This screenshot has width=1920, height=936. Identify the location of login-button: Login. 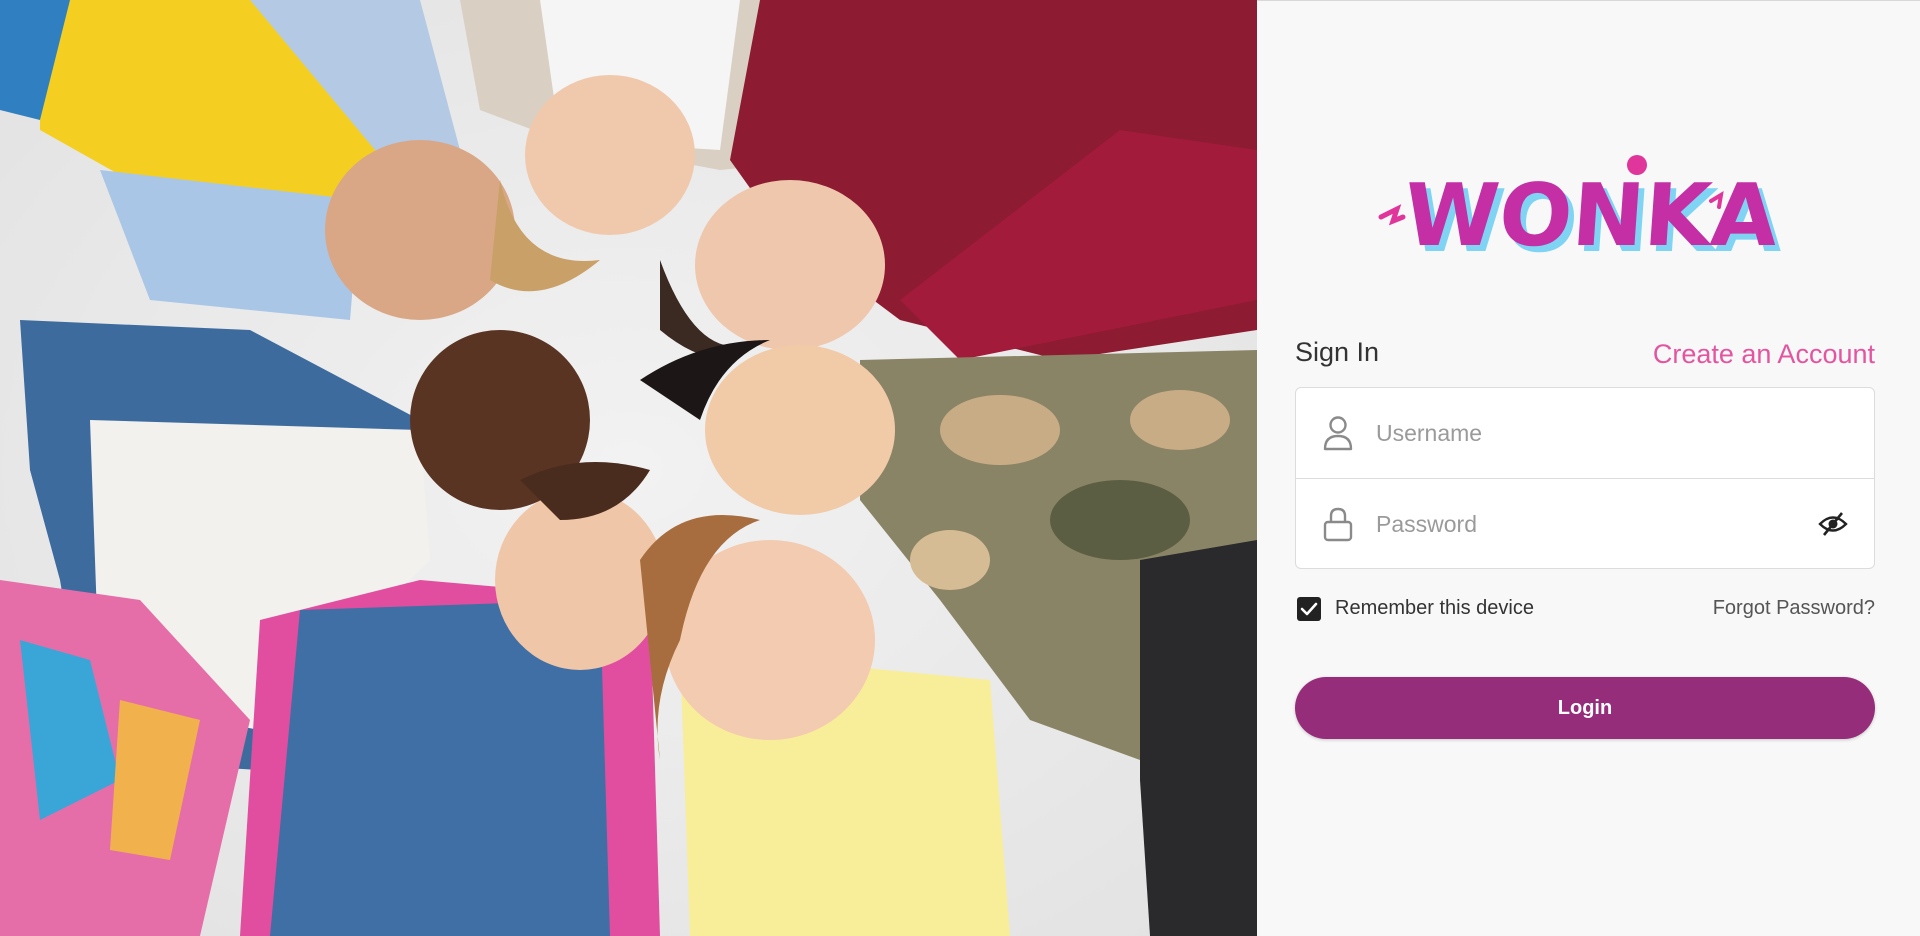
(1585, 708).